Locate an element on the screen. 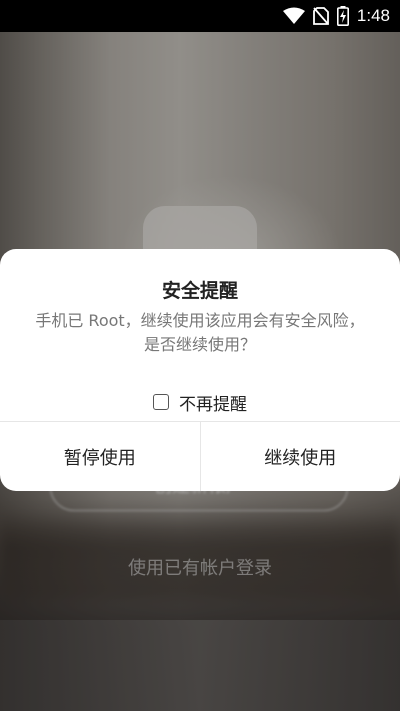  dont-show-again-checkbox is located at coordinates (161, 402).